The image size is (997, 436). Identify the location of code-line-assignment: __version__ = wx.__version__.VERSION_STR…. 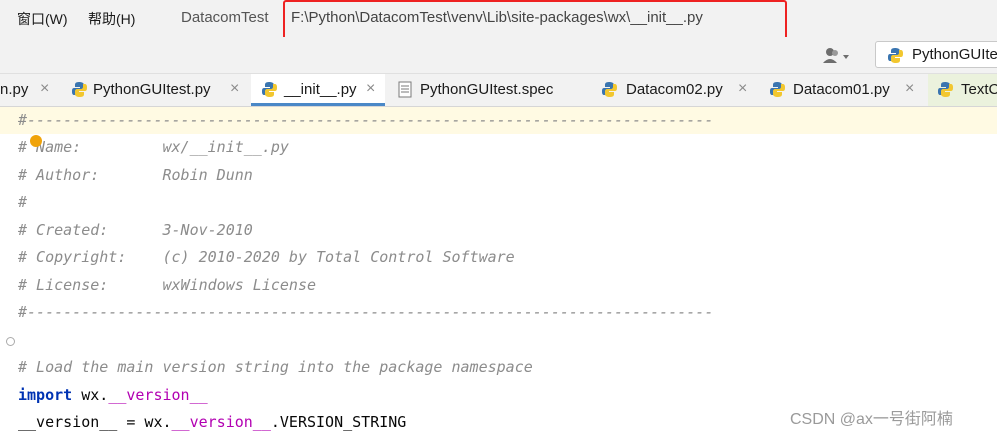
(212, 422).